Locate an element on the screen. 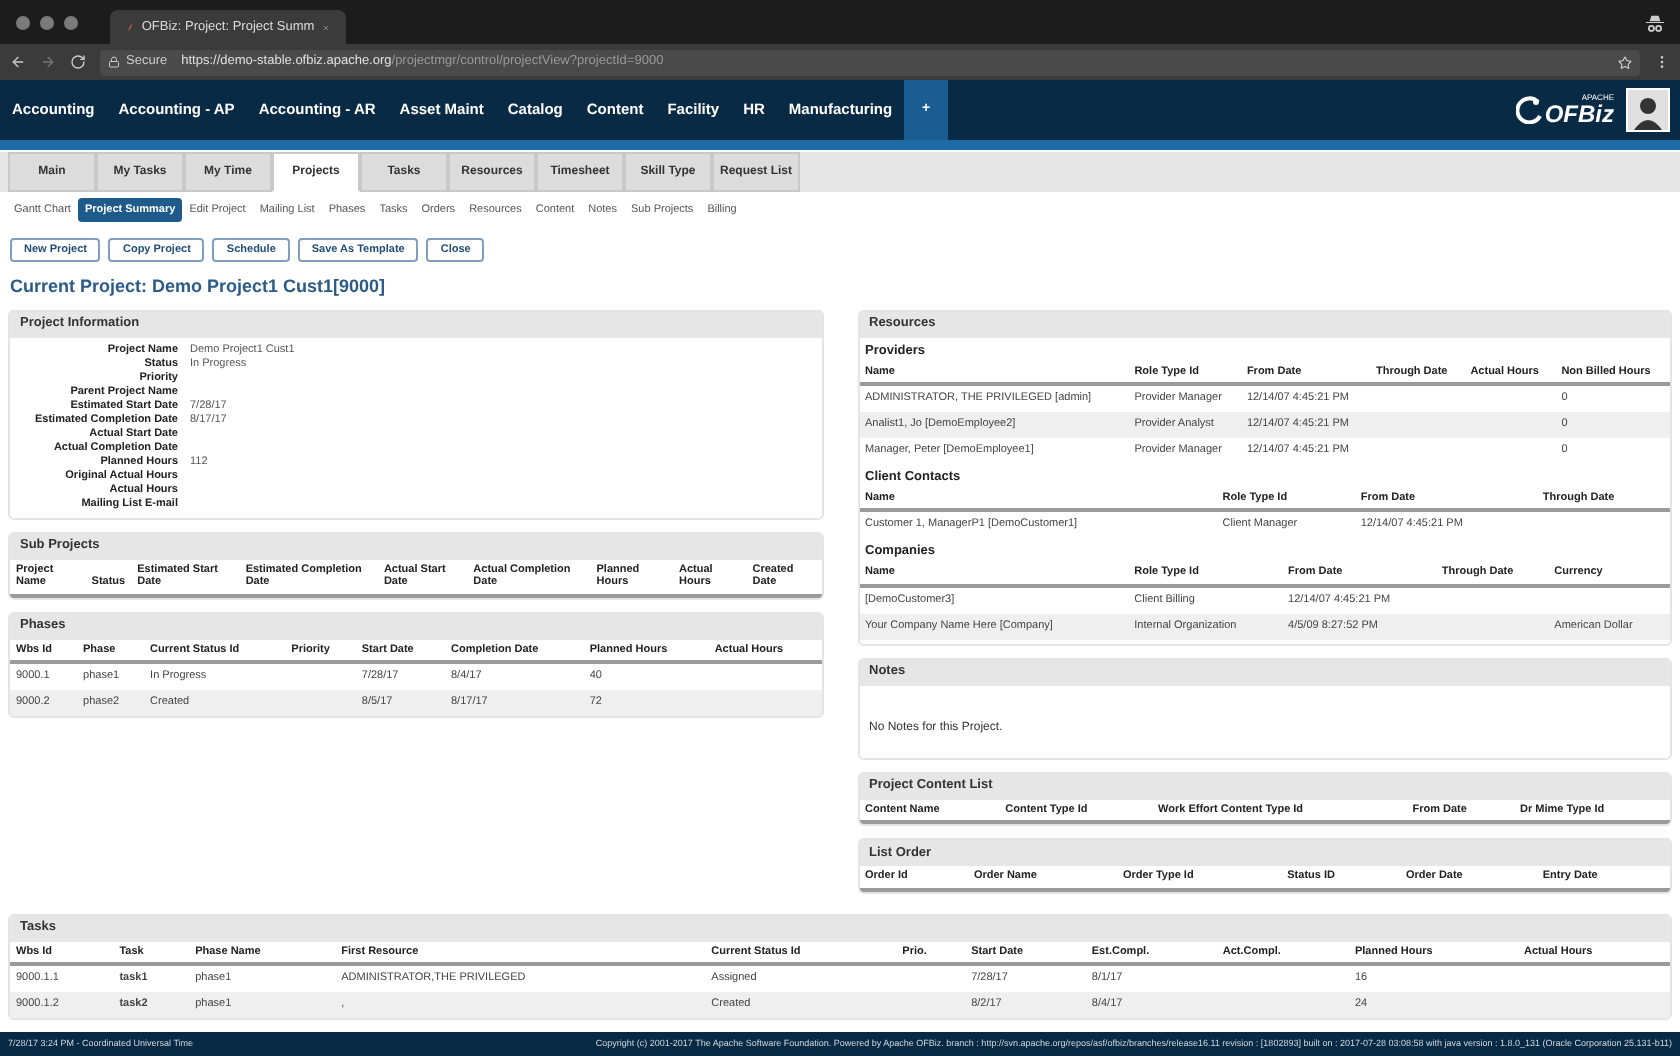 This screenshot has height=1056, width=1680. feather-icon is located at coordinates (130, 27).